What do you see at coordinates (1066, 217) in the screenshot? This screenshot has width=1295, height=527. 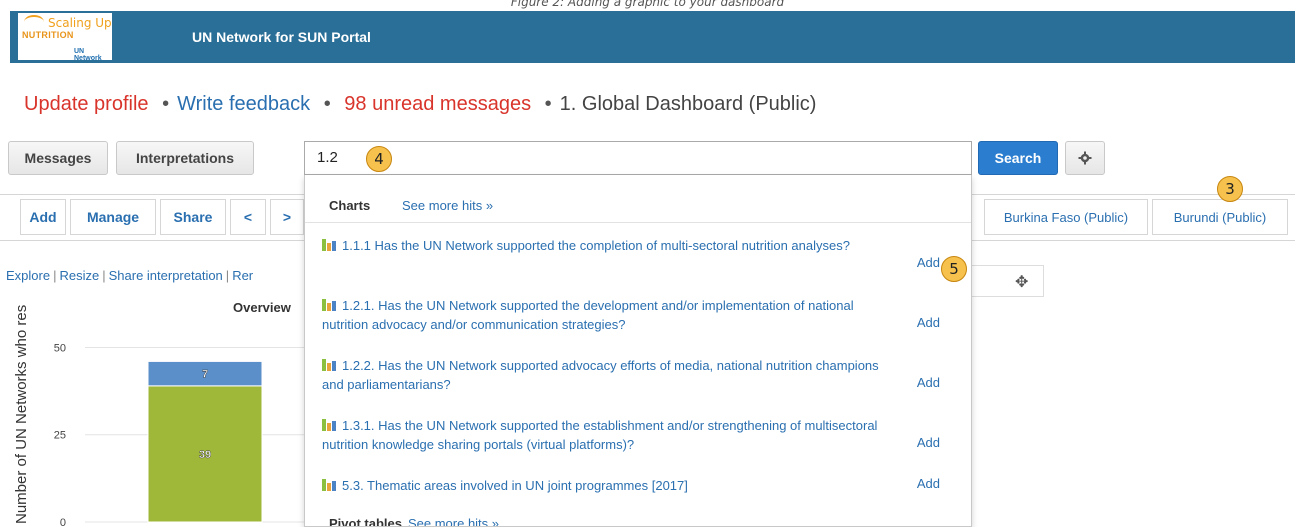 I see `tab-burkina-faso: Burkina Faso (Public)` at bounding box center [1066, 217].